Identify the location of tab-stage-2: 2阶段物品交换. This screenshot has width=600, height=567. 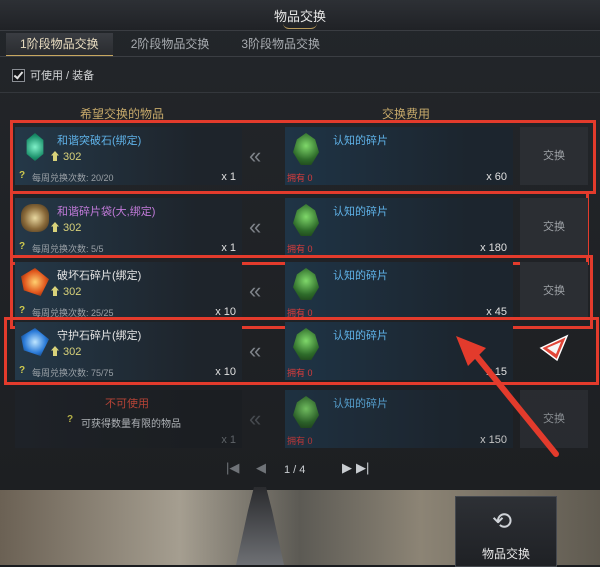
(170, 44).